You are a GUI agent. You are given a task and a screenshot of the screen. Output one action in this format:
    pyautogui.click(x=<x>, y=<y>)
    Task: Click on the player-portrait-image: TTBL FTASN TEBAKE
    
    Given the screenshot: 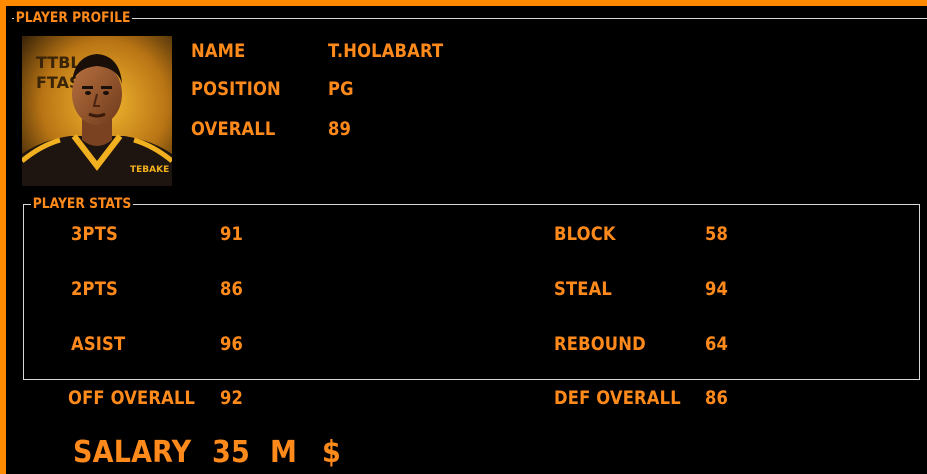 What is the action you would take?
    pyautogui.click(x=97, y=111)
    